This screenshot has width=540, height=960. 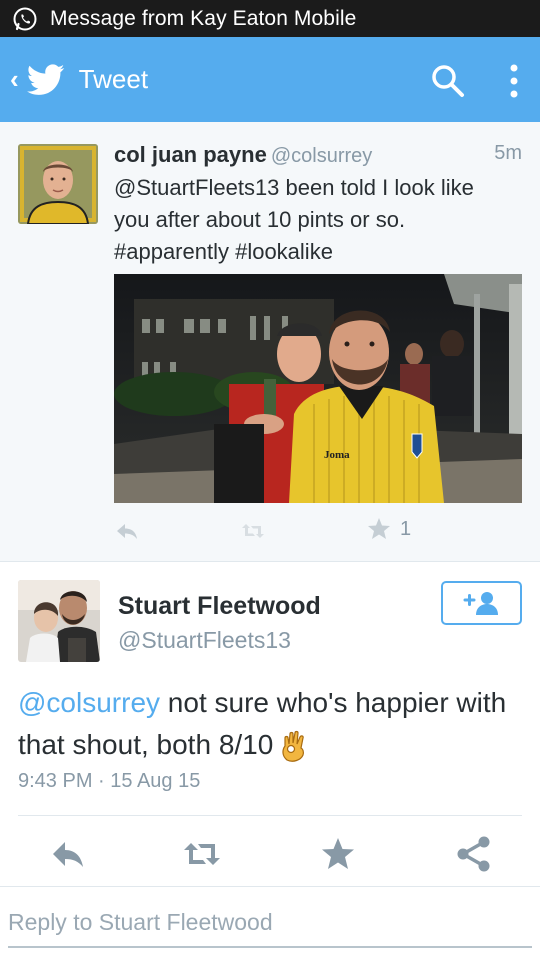 What do you see at coordinates (113, 79) in the screenshot?
I see `page-title: Tweet` at bounding box center [113, 79].